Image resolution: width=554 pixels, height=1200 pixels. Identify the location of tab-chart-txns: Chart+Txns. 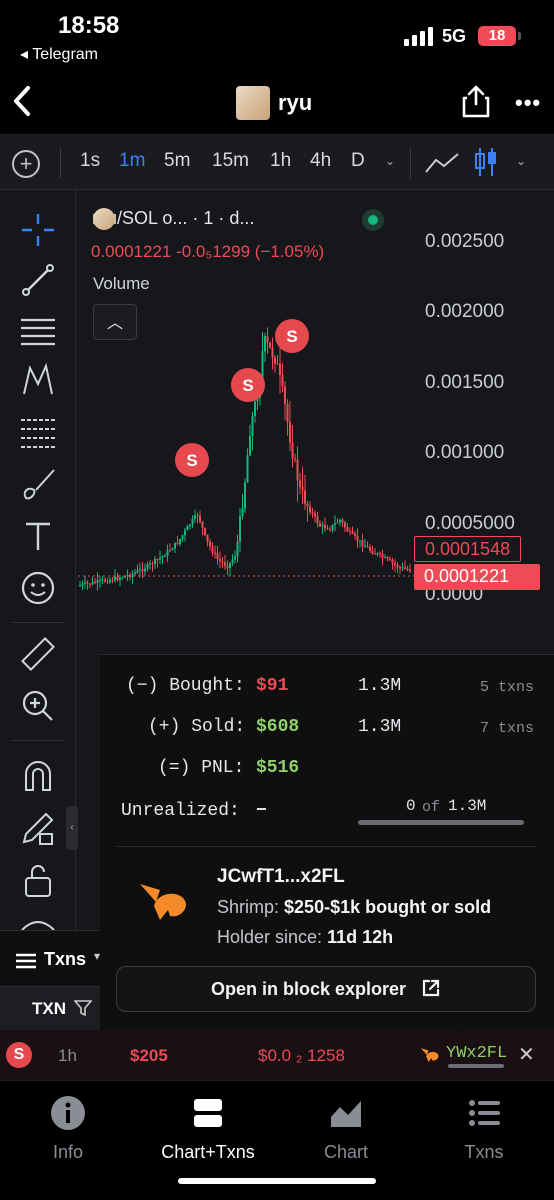
(208, 1129).